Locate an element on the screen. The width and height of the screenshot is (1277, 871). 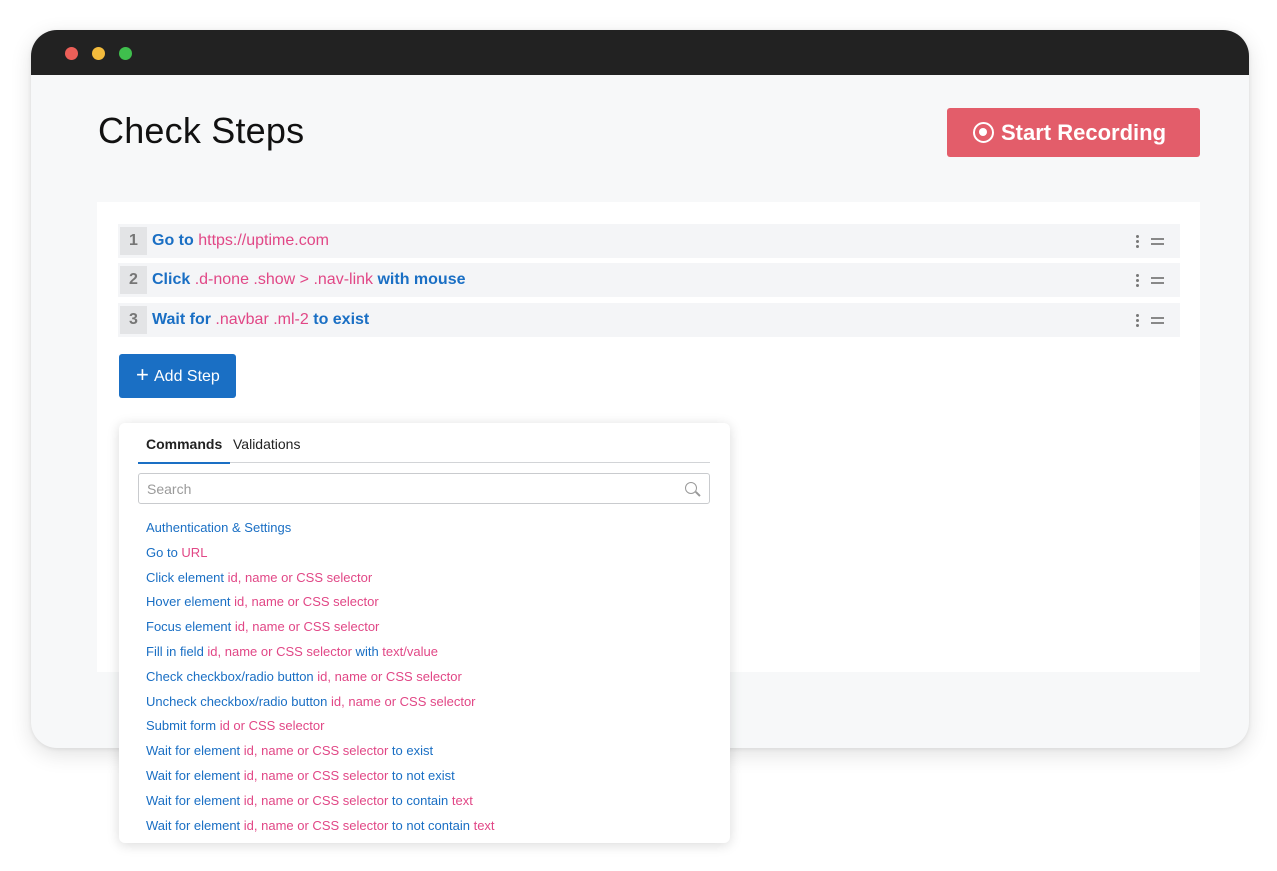
command-item: Go to URL is located at coordinates (320, 557).